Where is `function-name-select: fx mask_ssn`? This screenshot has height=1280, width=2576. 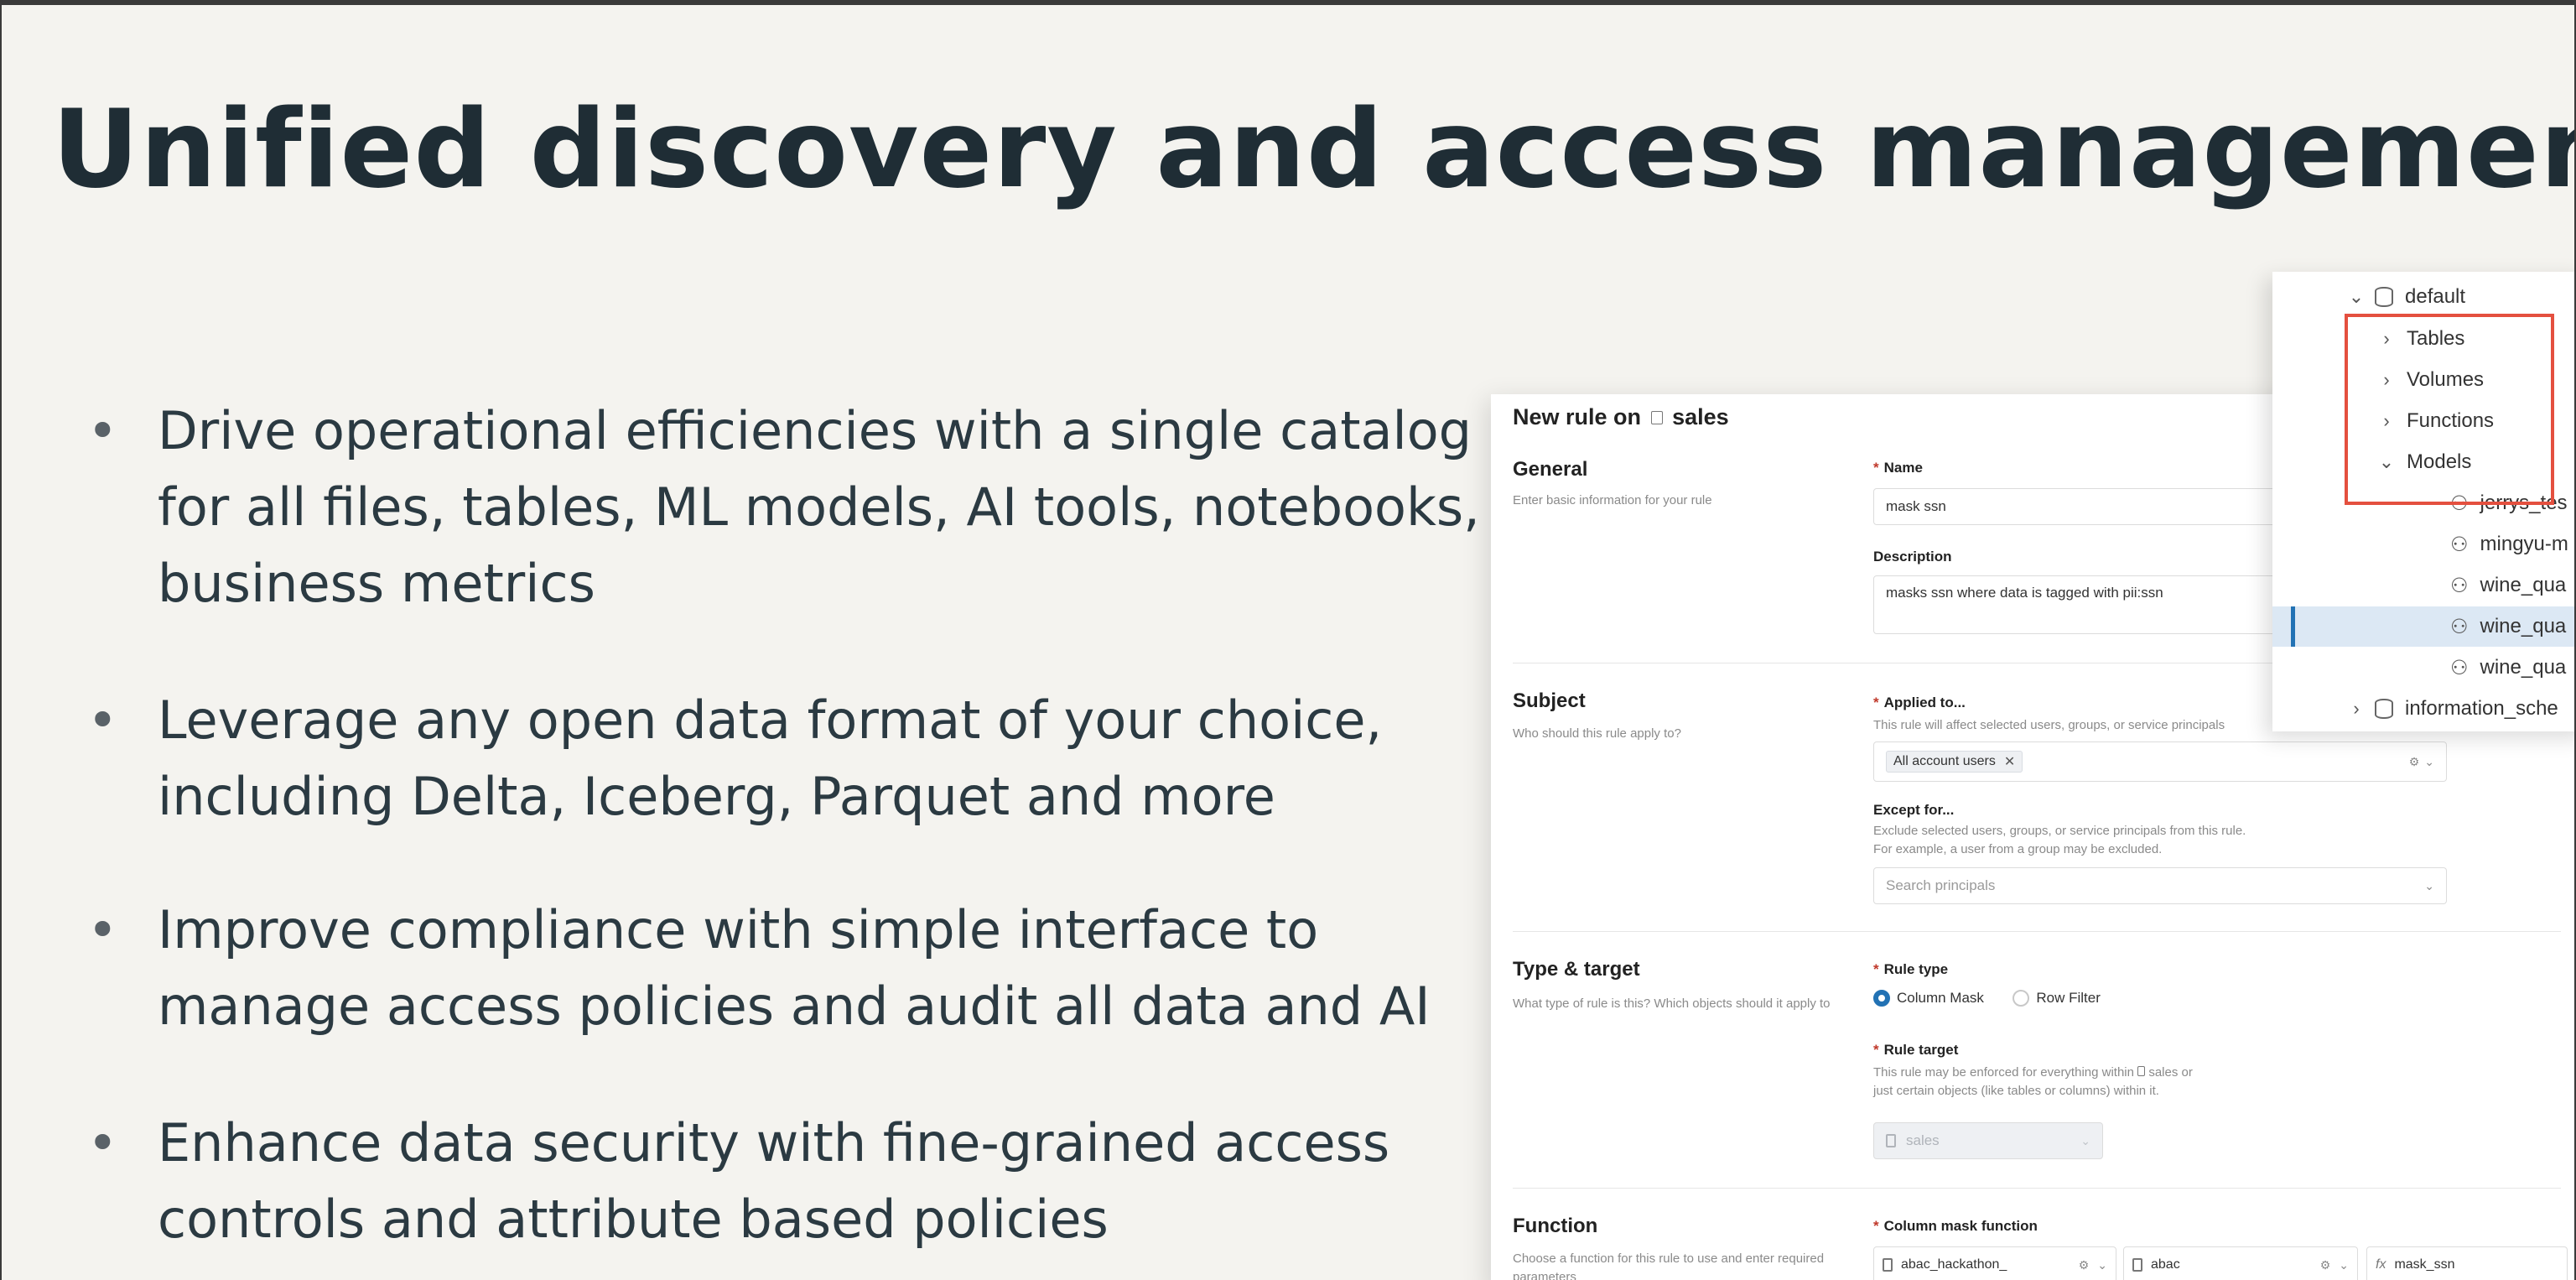
function-name-select: fx mask_ssn is located at coordinates (2467, 1263).